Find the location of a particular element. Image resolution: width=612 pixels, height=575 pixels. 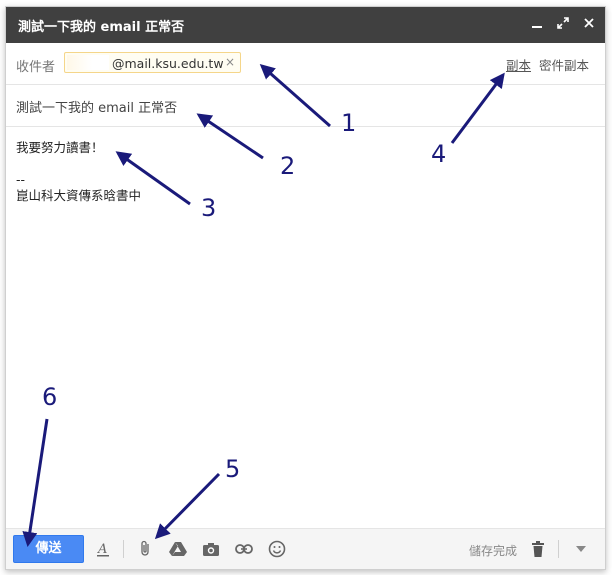

save-status: 儲存完成 is located at coordinates (492, 551).